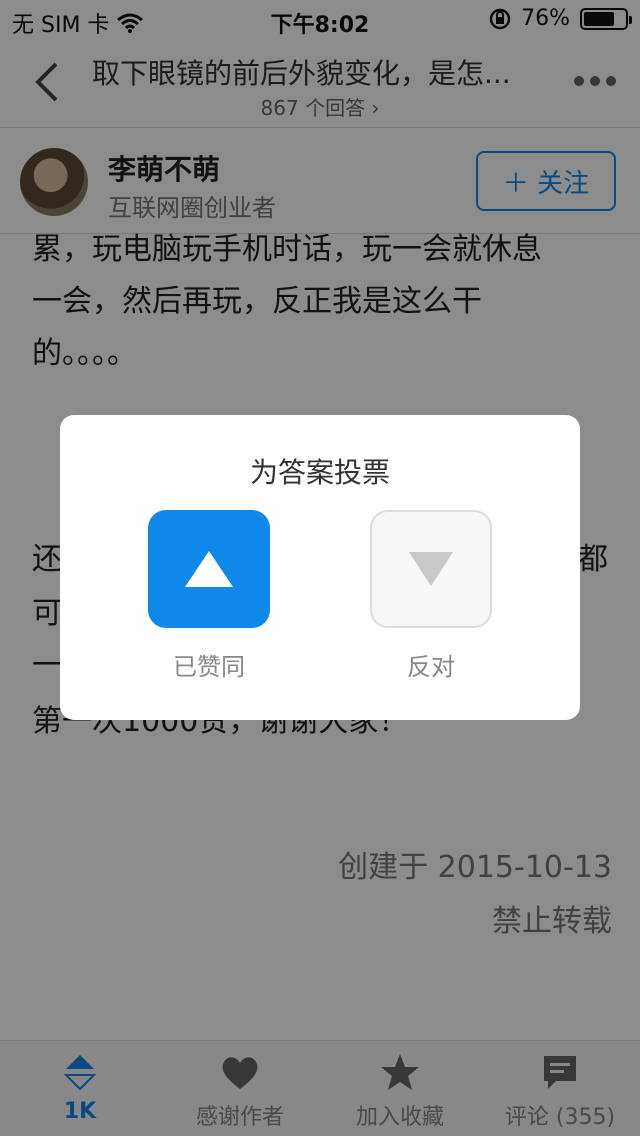 This screenshot has height=1136, width=640. What do you see at coordinates (209, 667) in the screenshot?
I see `upvote-label: 已赞同` at bounding box center [209, 667].